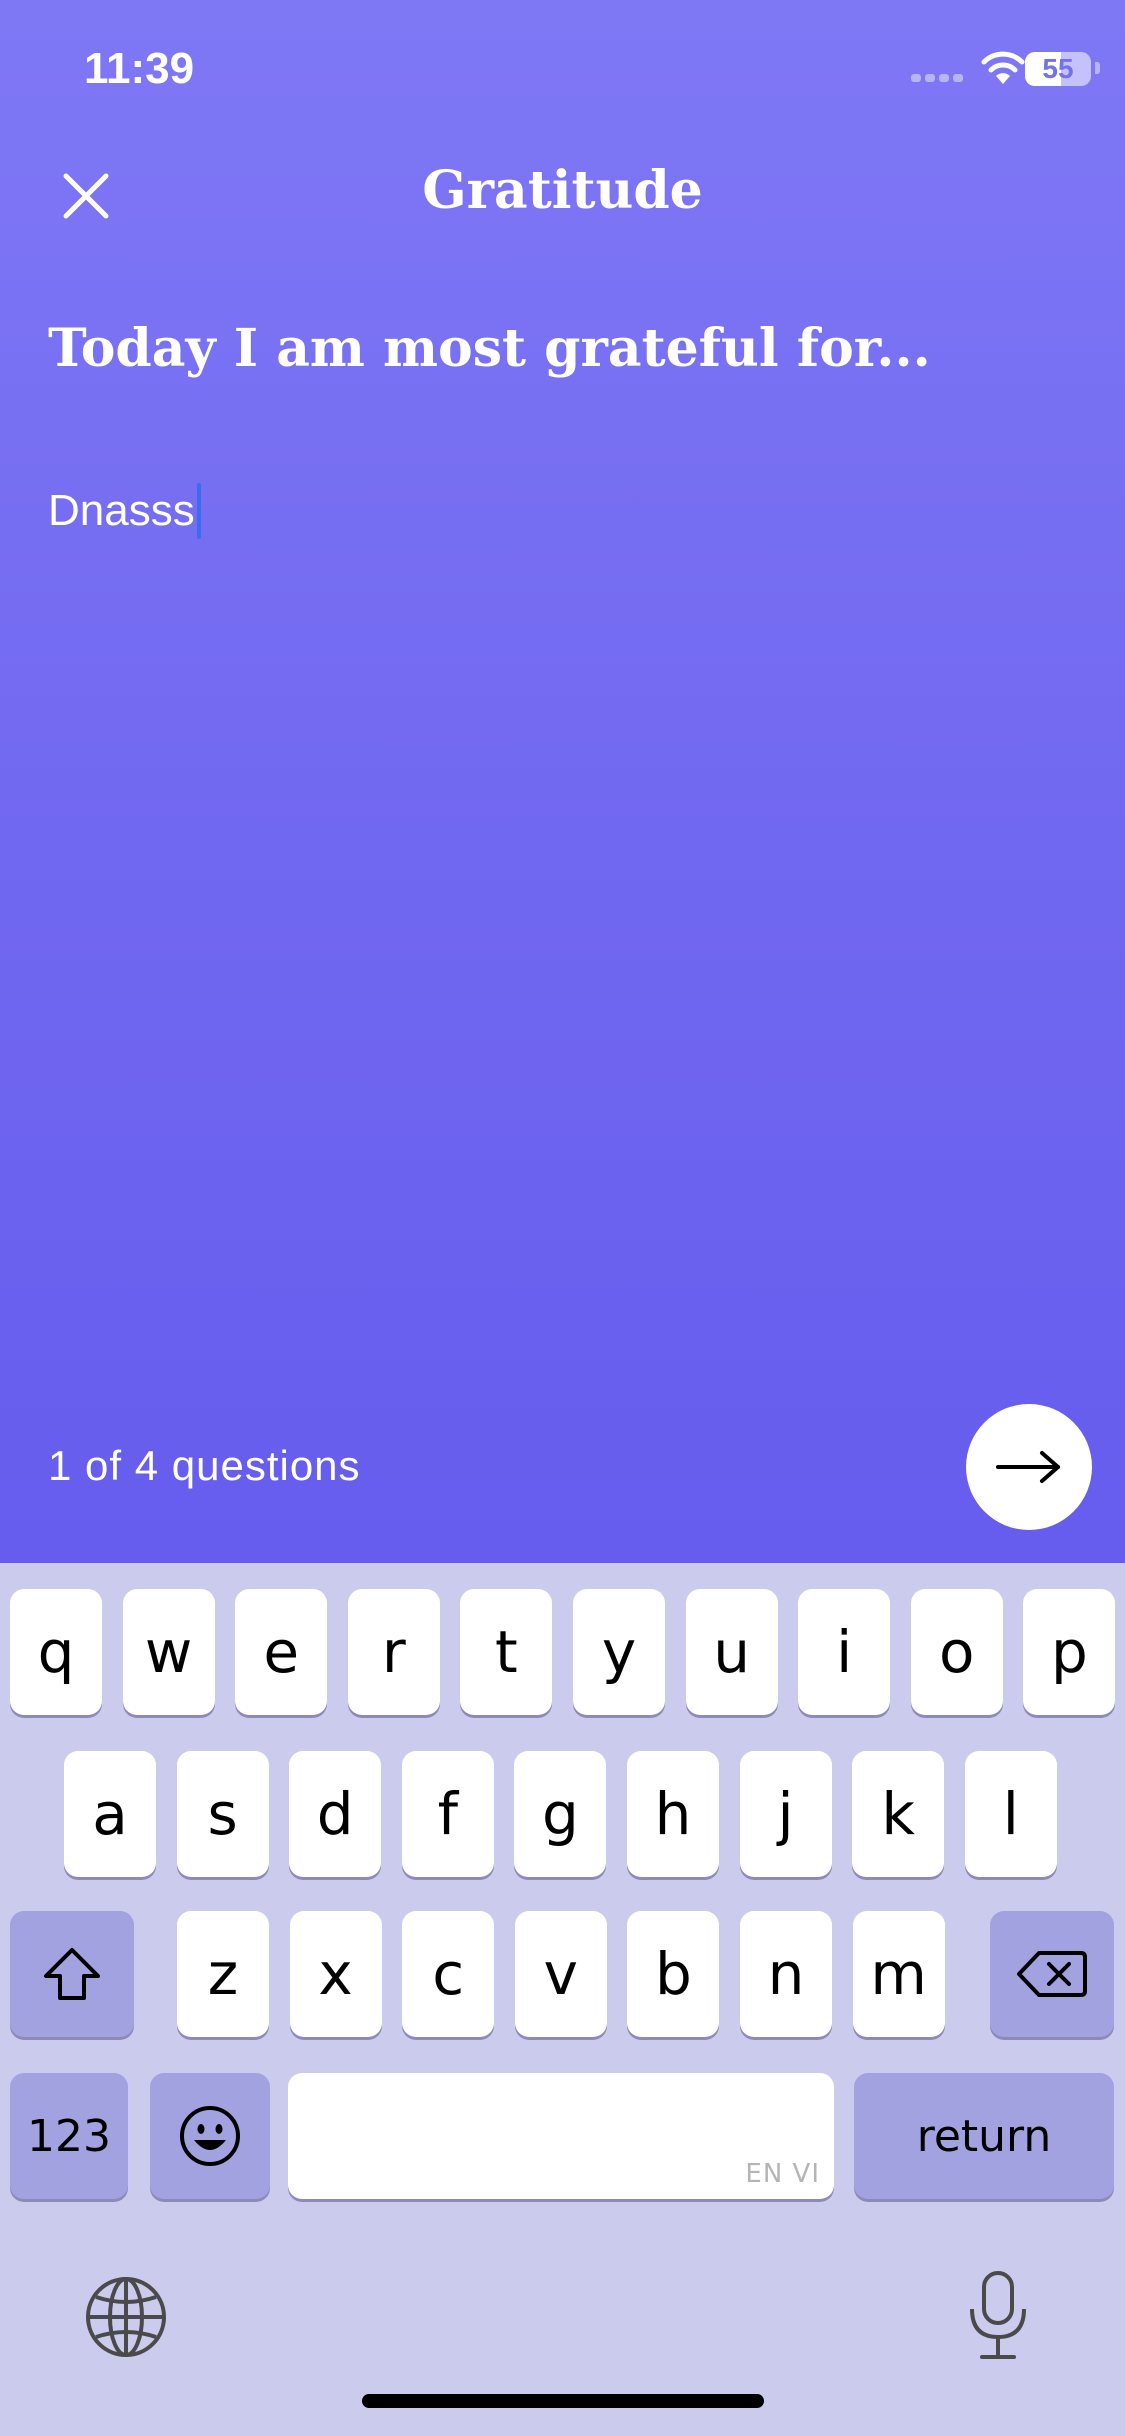 The width and height of the screenshot is (1125, 2436). I want to click on key-y: y, so click(619, 1652).